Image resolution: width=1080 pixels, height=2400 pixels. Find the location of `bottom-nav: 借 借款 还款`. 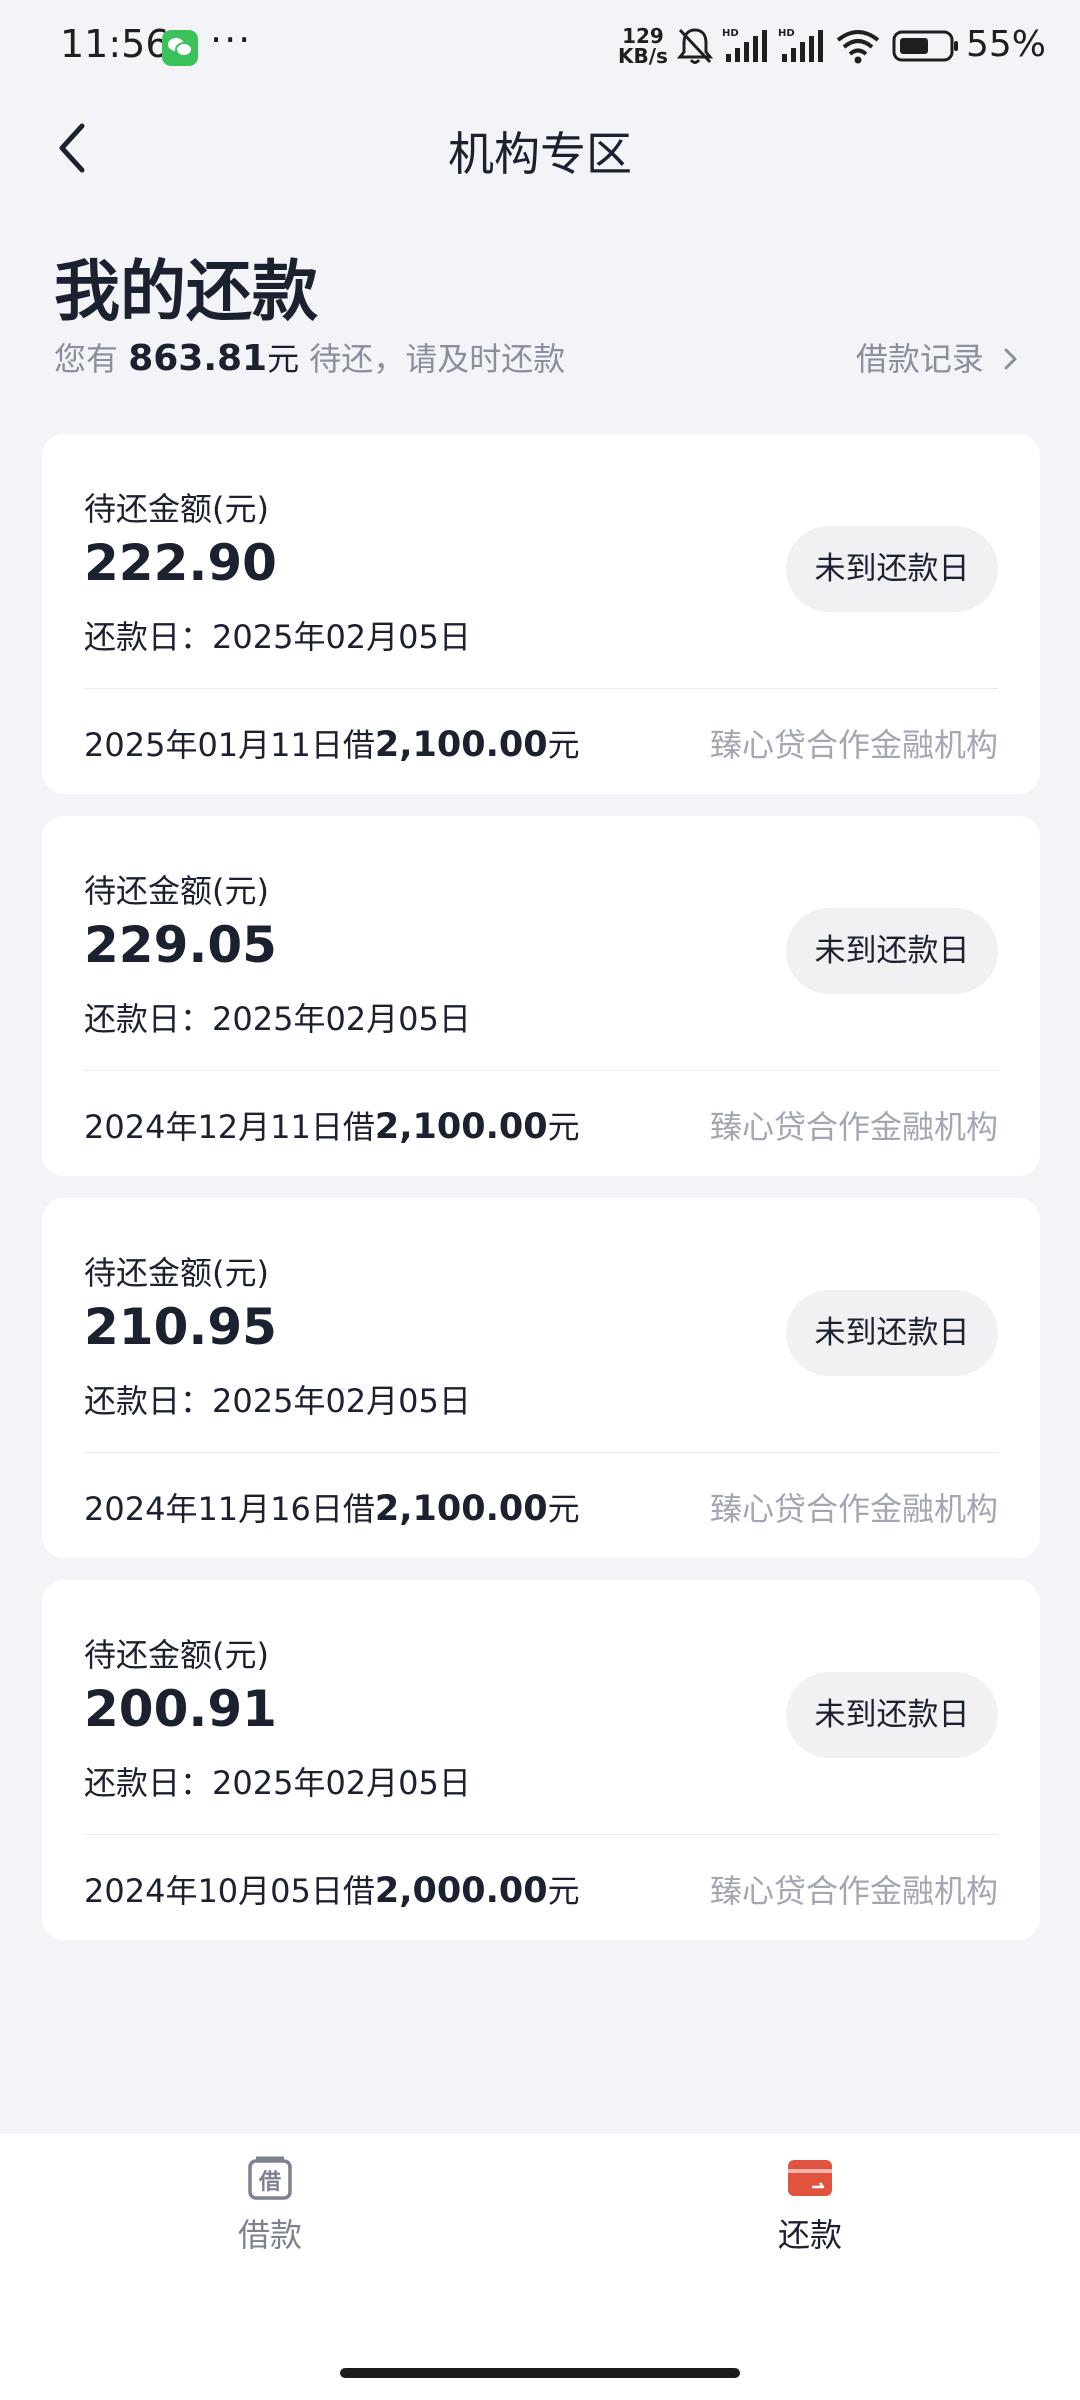

bottom-nav: 借 借款 还款 is located at coordinates (540, 2267).